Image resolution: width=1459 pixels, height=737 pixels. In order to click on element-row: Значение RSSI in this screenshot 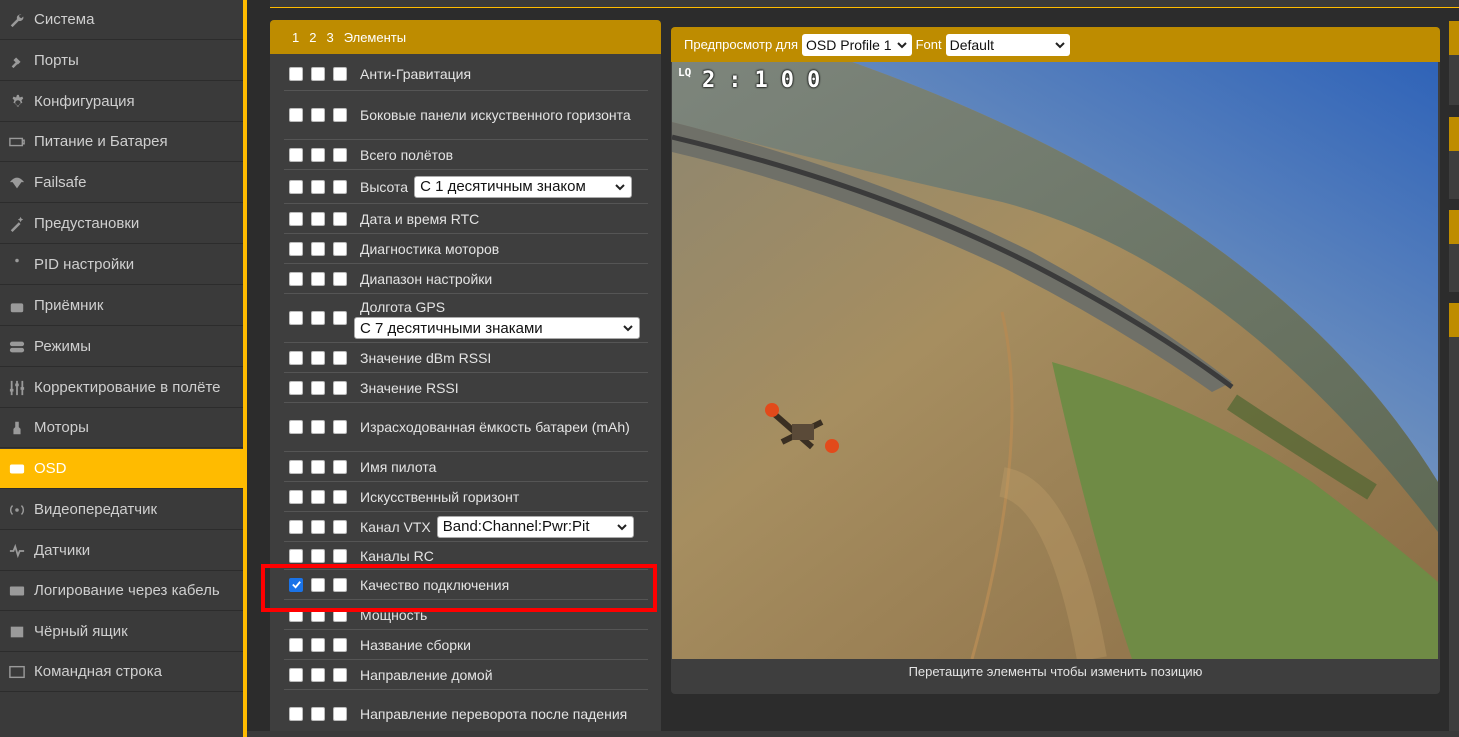, I will do `click(466, 388)`.